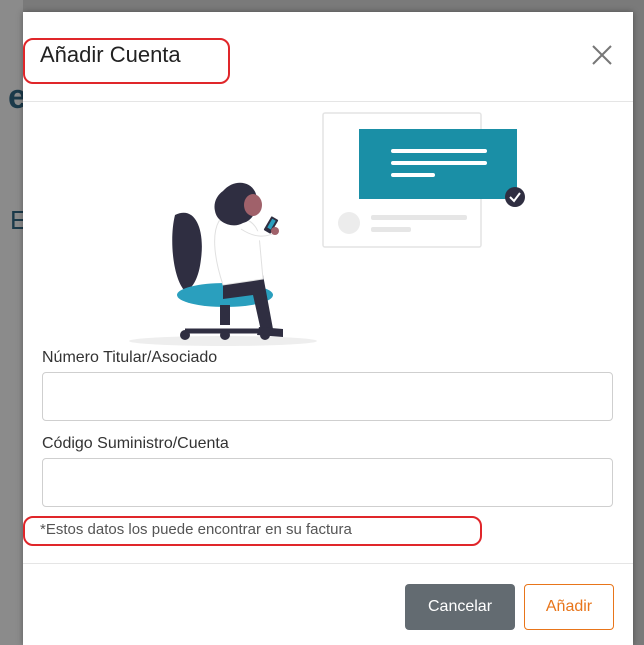  What do you see at coordinates (130, 357) in the screenshot?
I see `account-holder-label: Número Titular/Asociado` at bounding box center [130, 357].